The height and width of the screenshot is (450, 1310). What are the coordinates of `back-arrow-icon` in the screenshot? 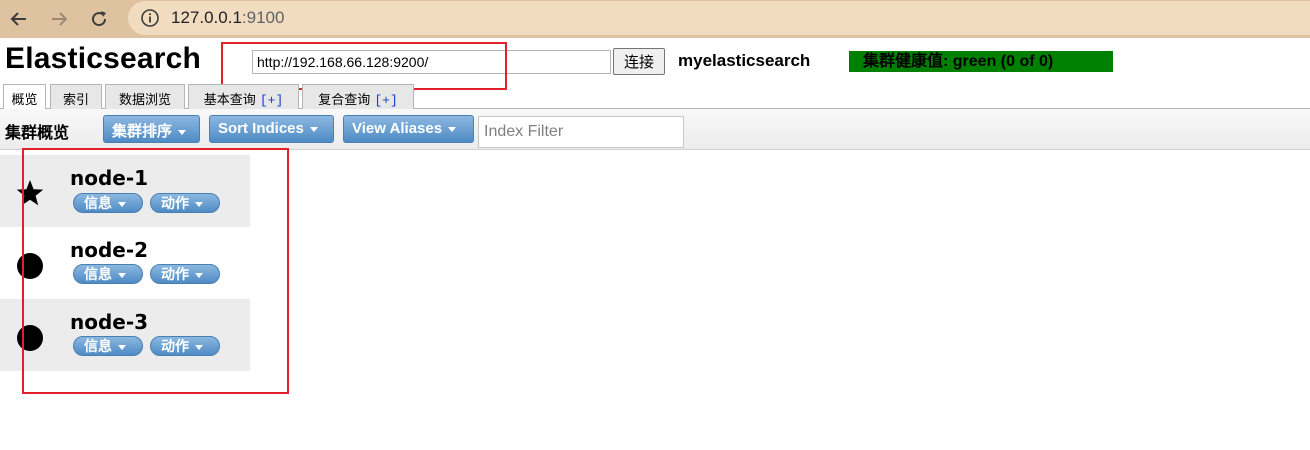 It's located at (18, 19).